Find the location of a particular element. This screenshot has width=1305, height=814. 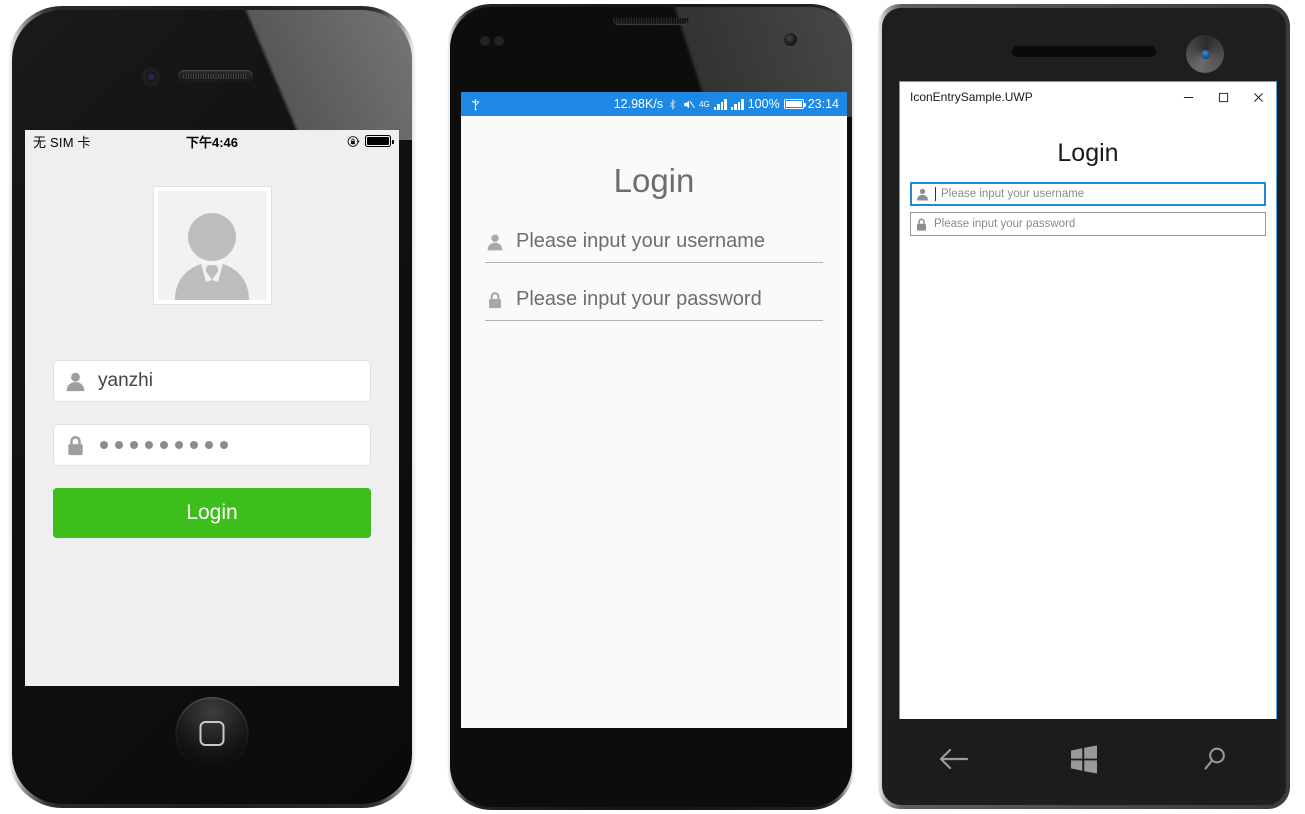

bluetooth-icon is located at coordinates (672, 104).